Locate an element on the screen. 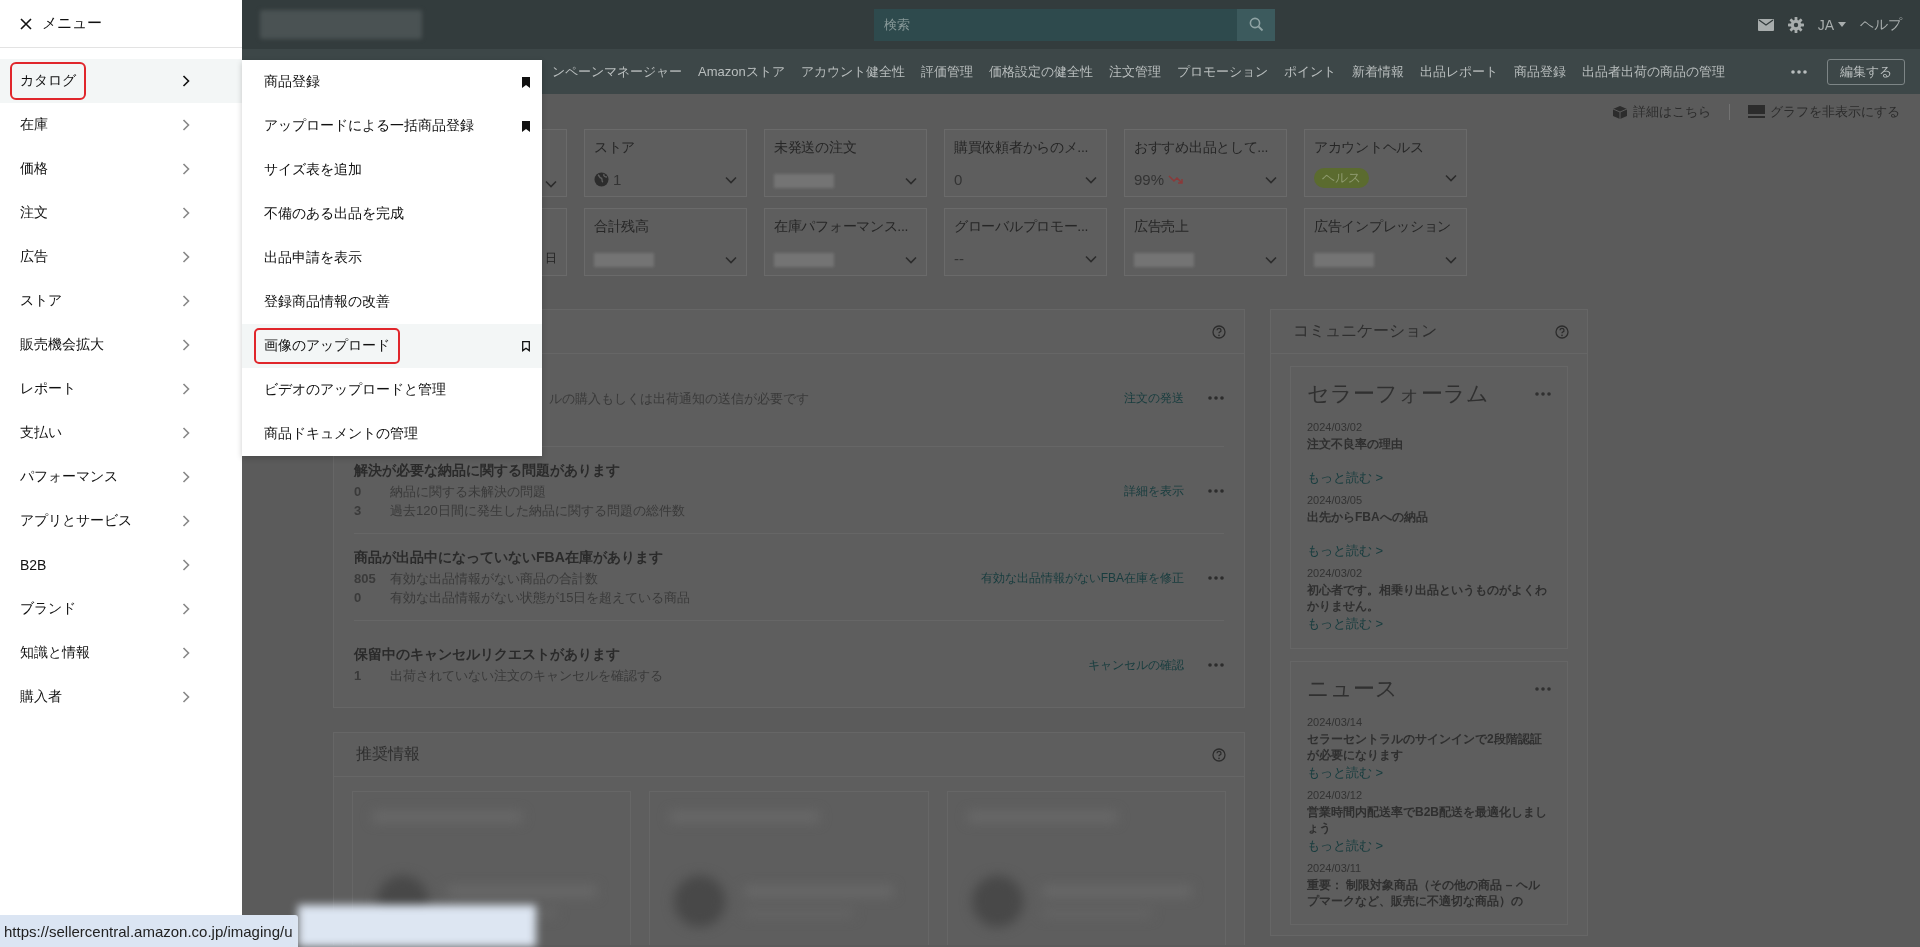 Image resolution: width=1920 pixels, height=947 pixels. box-icon is located at coordinates (1620, 111).